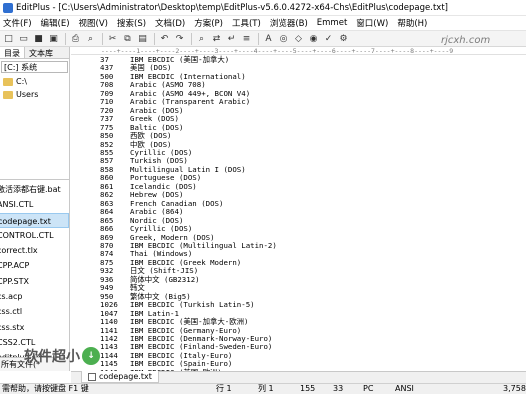 Image resolution: width=526 pixels, height=394 pixels. I want to click on word-wrap-icon: ↵, so click(231, 38).